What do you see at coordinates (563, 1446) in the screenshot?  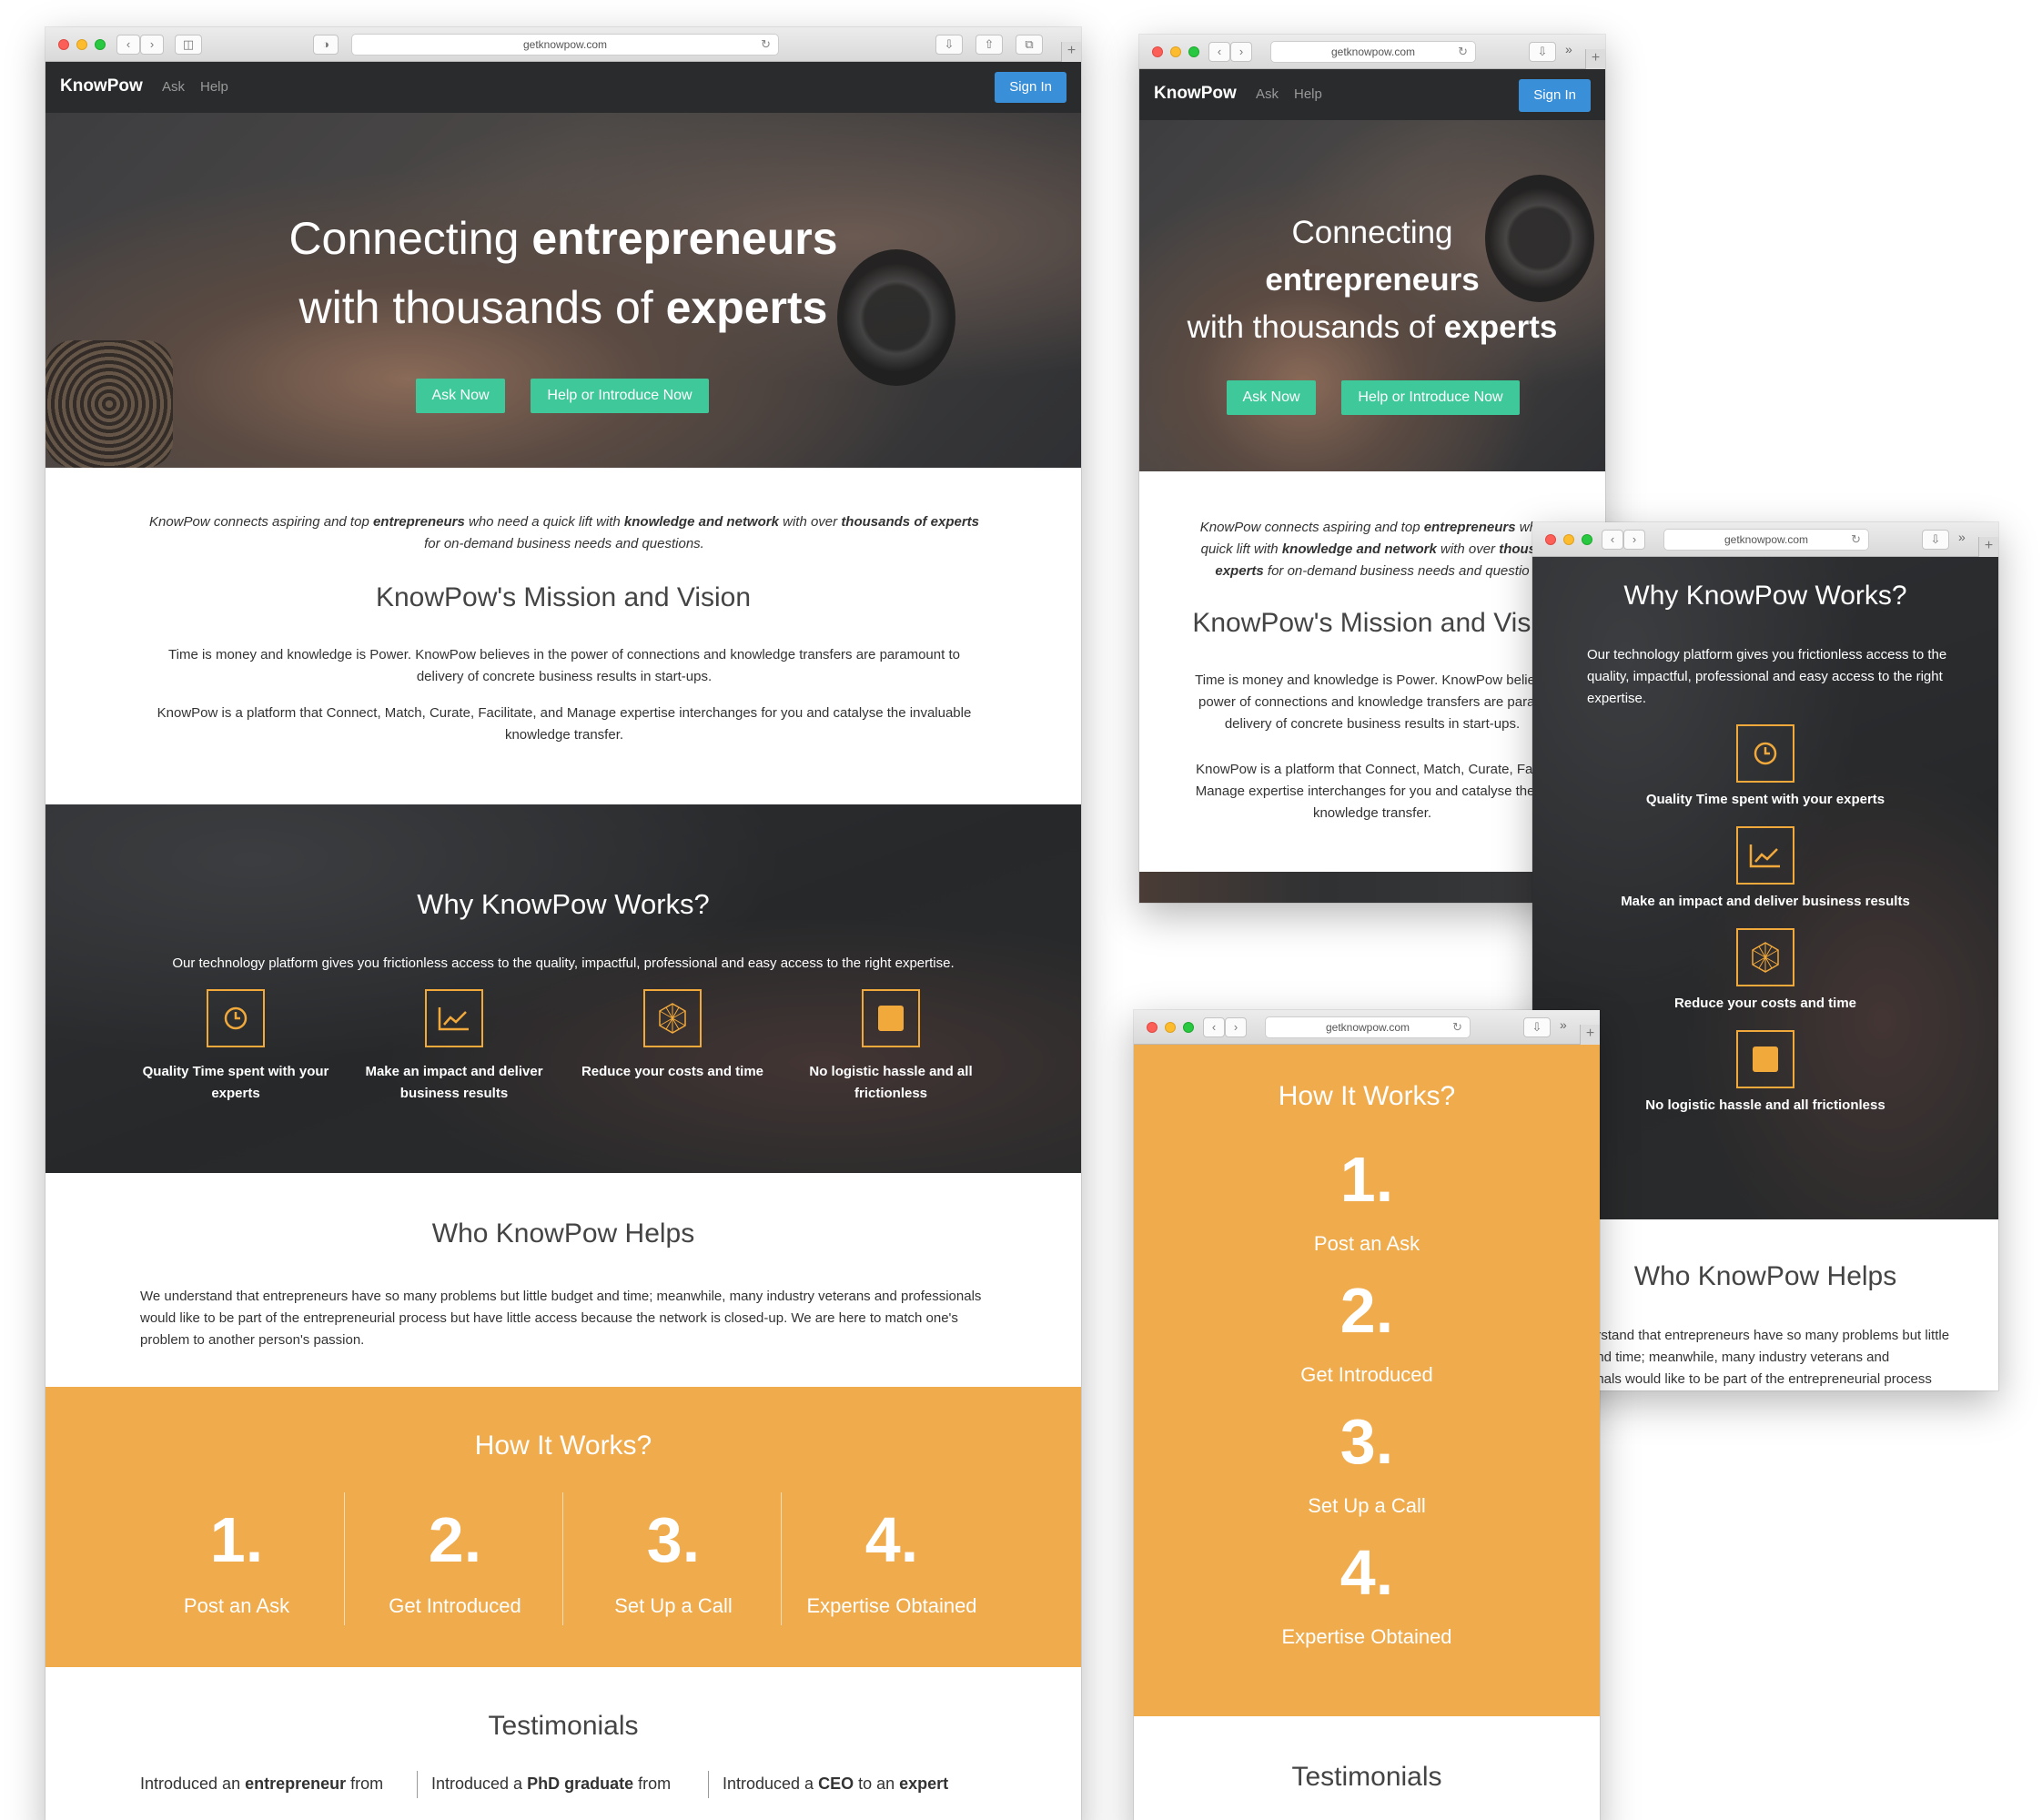 I see `how-title: How It Works?` at bounding box center [563, 1446].